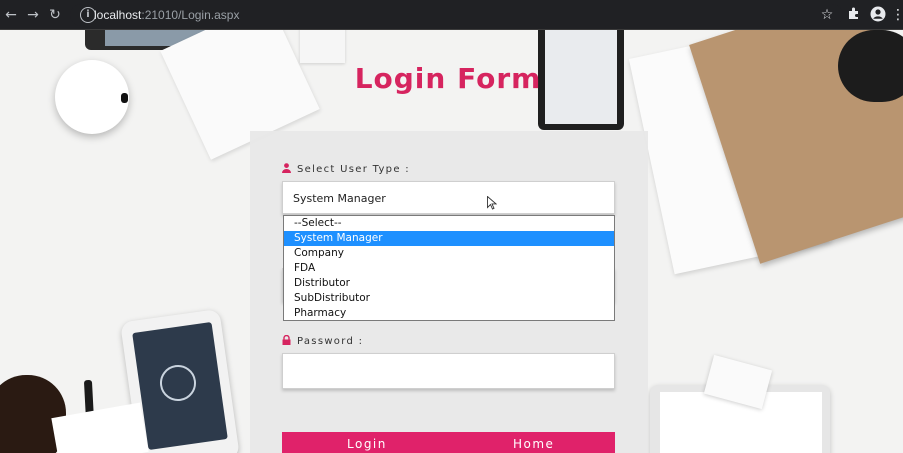  I want to click on star-icon: ☆, so click(827, 15).